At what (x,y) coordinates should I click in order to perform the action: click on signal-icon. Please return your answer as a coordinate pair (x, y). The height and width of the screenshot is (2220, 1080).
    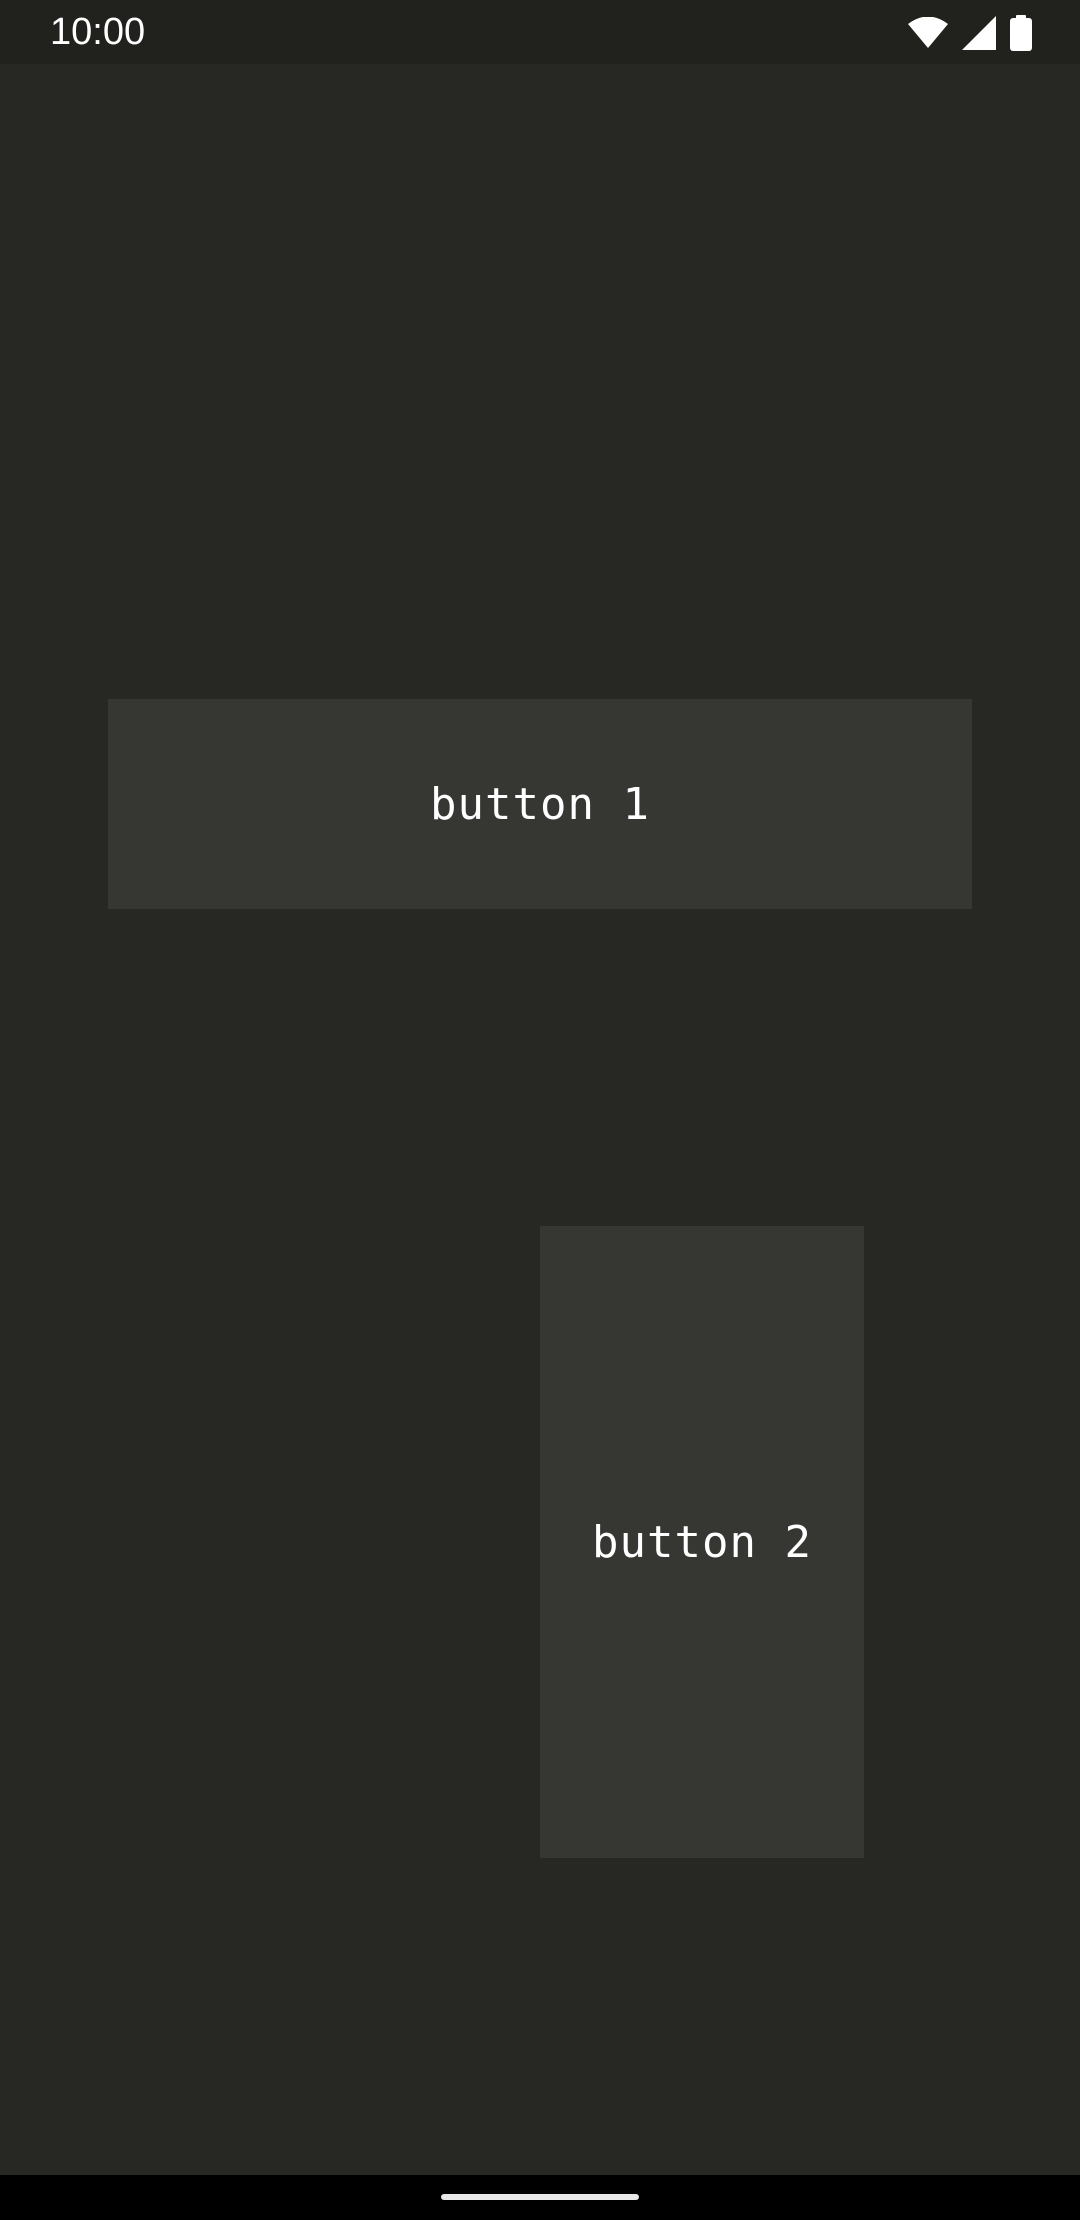
    Looking at the image, I should click on (979, 33).